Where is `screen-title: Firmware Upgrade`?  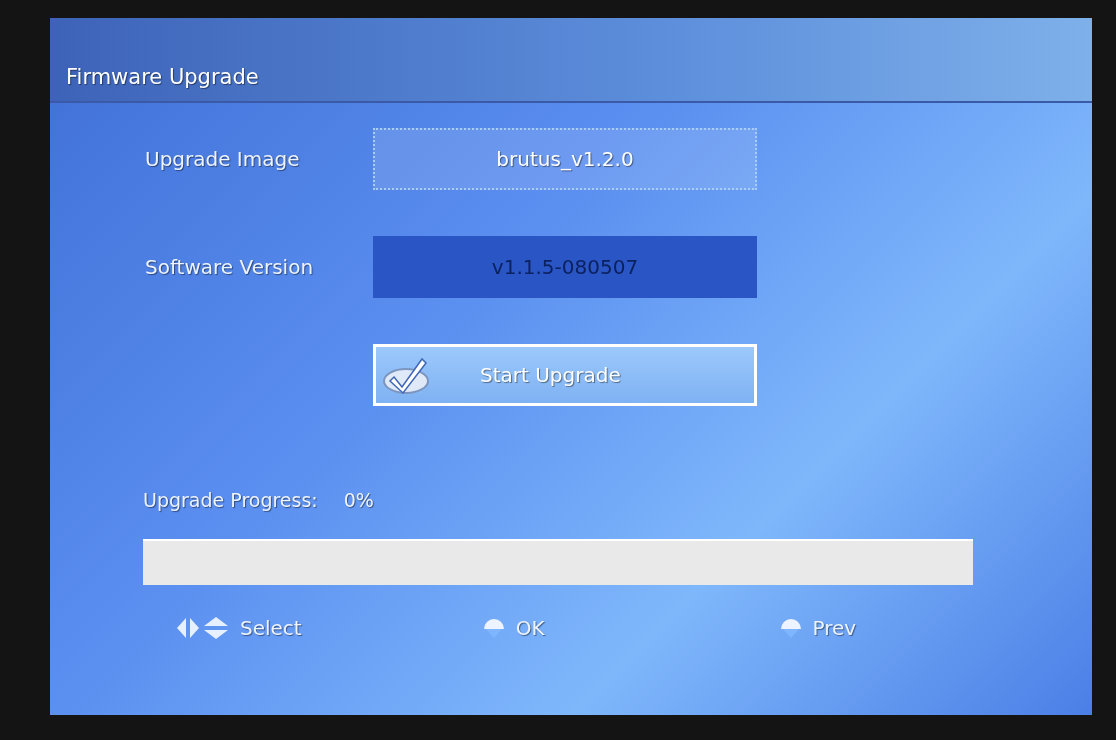 screen-title: Firmware Upgrade is located at coordinates (162, 77).